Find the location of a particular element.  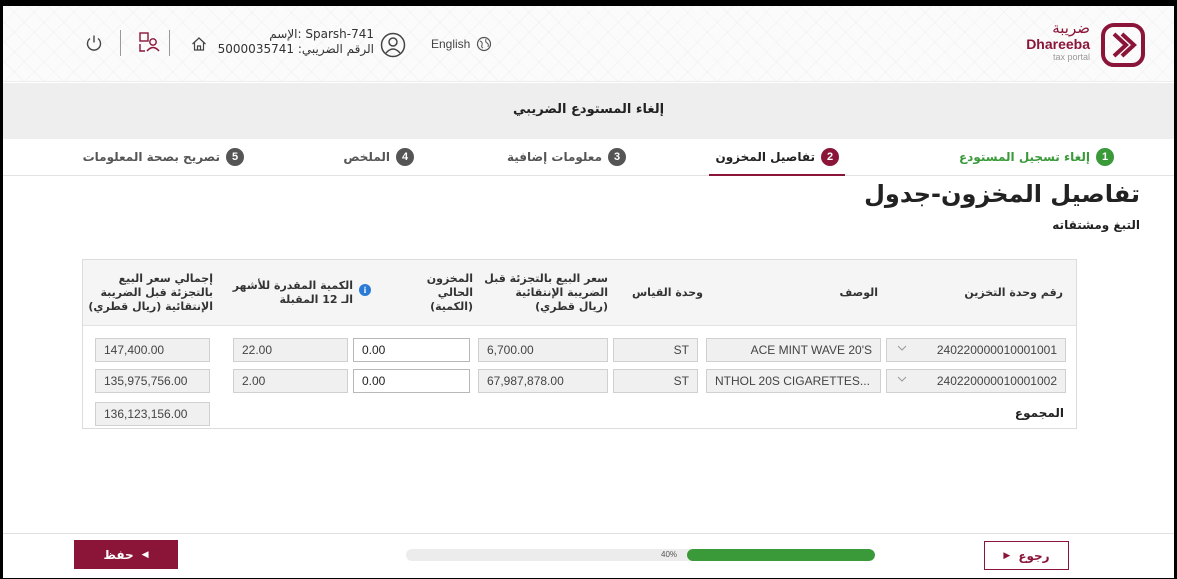

step-number: 2 is located at coordinates (830, 157).